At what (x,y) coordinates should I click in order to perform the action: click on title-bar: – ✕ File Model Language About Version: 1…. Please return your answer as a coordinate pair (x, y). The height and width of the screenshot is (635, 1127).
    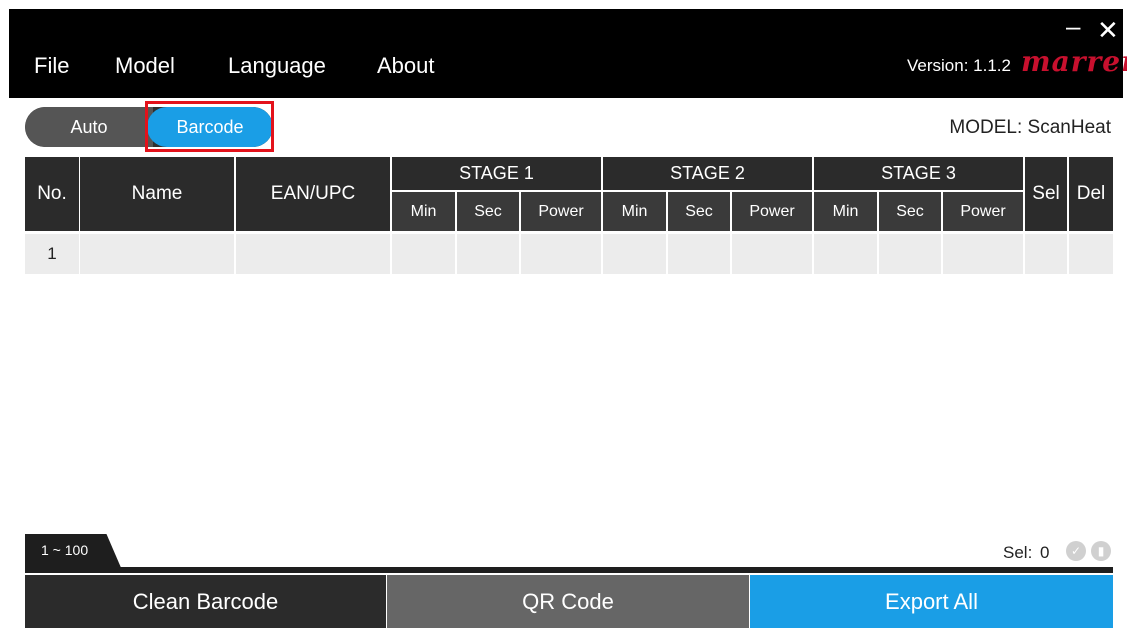
    Looking at the image, I should click on (568, 53).